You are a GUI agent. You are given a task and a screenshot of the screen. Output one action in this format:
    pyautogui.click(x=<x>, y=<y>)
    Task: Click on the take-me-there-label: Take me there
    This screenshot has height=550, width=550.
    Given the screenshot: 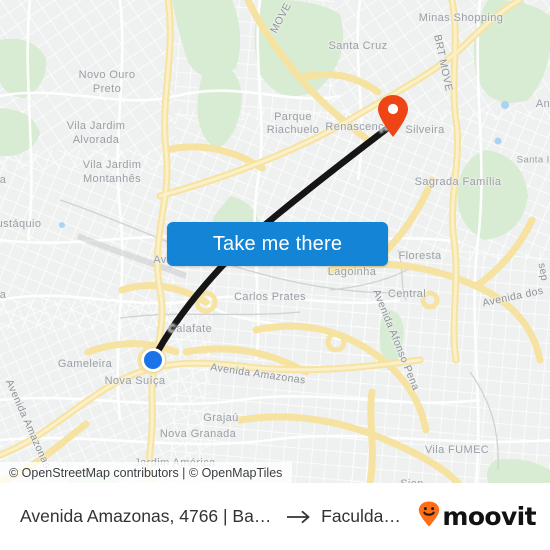 What is the action you would take?
    pyautogui.click(x=277, y=243)
    